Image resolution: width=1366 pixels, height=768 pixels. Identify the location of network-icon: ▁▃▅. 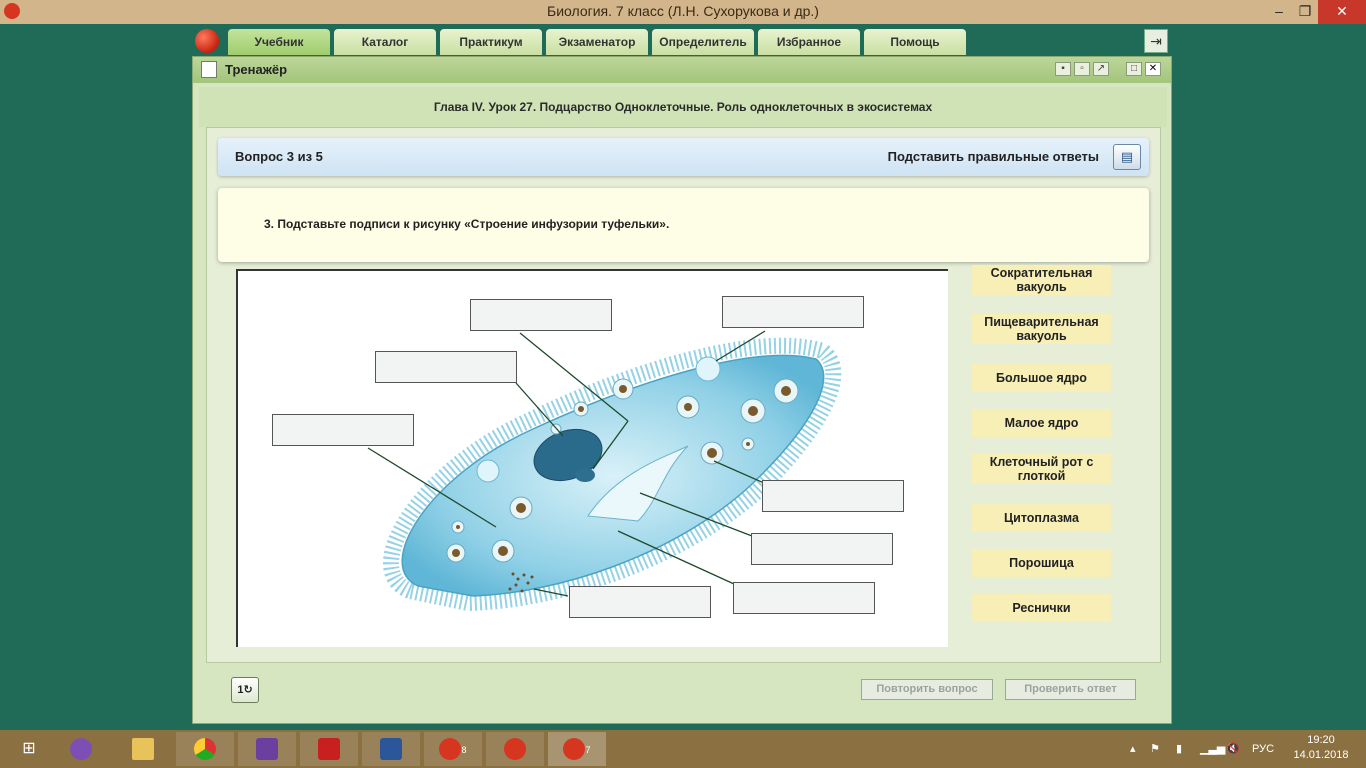
(1212, 749).